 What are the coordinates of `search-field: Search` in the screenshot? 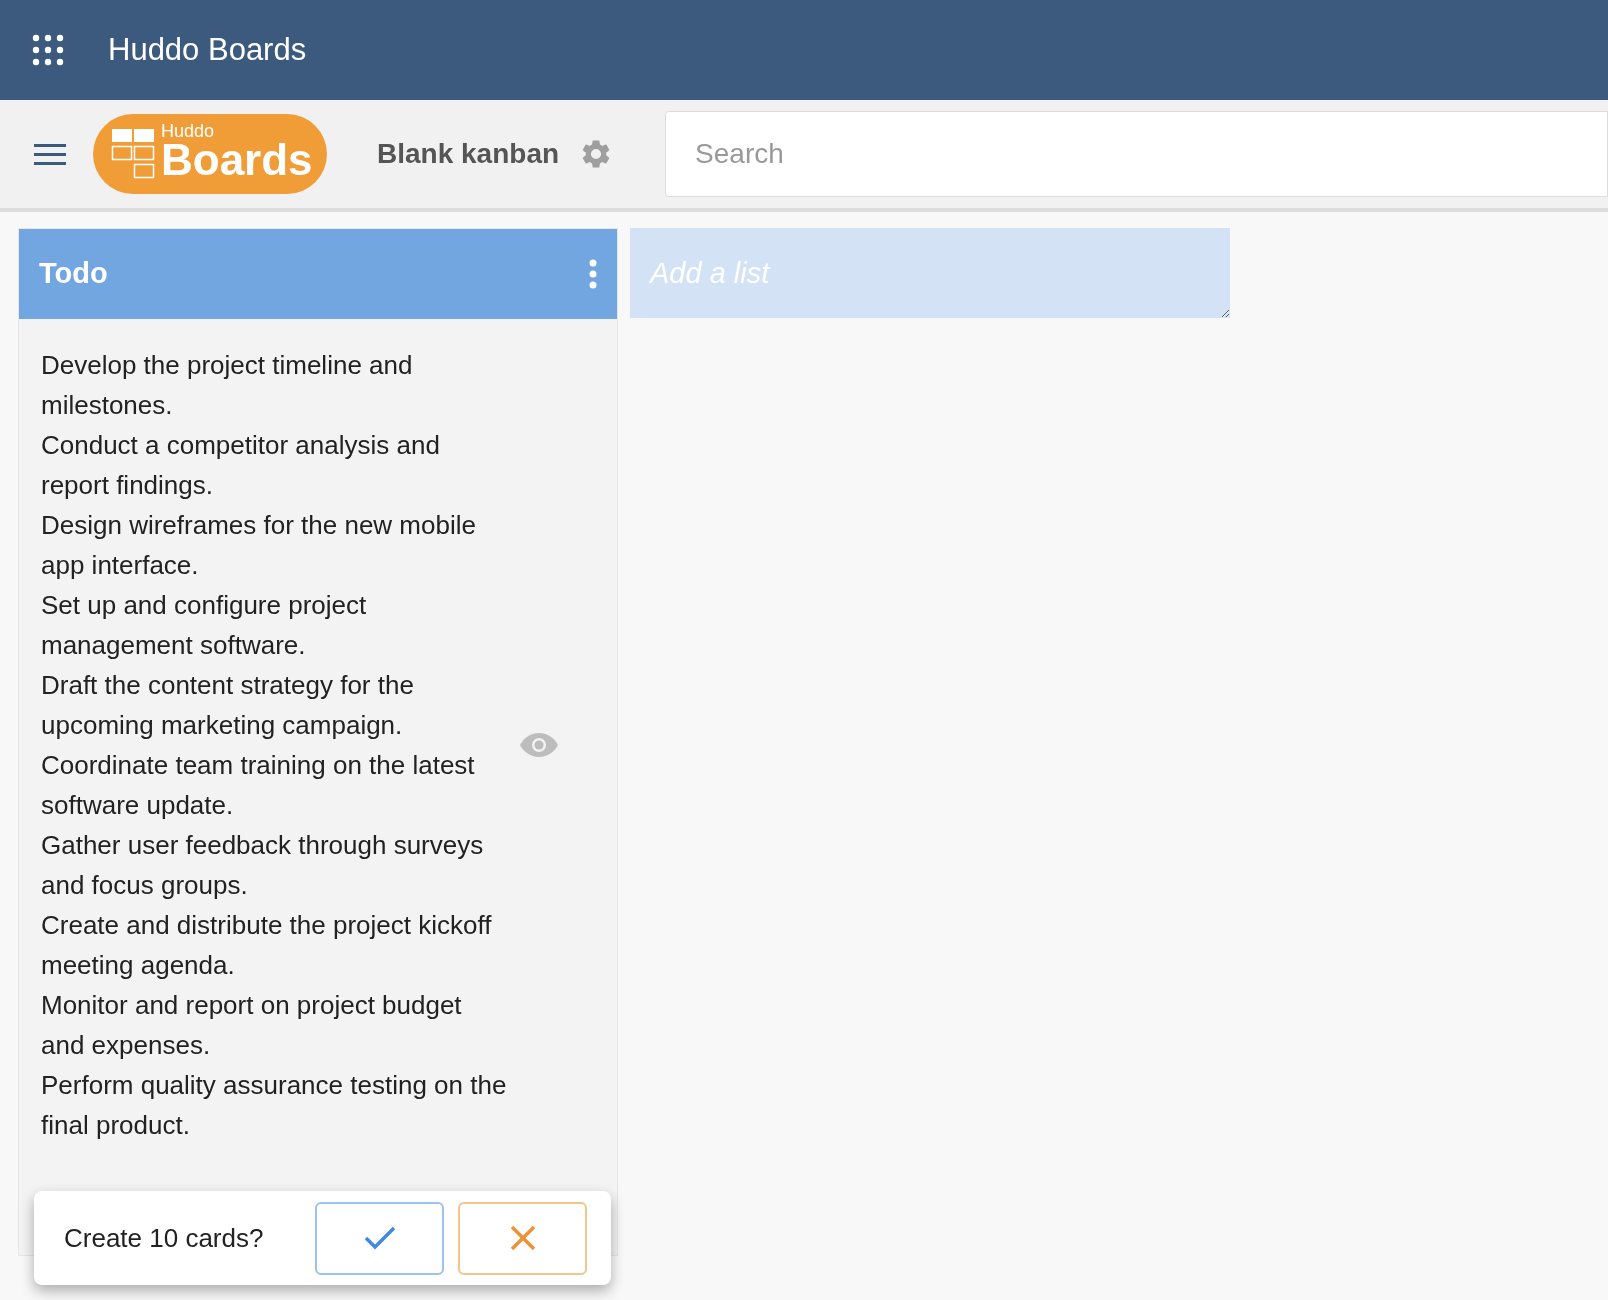 It's located at (1136, 154).